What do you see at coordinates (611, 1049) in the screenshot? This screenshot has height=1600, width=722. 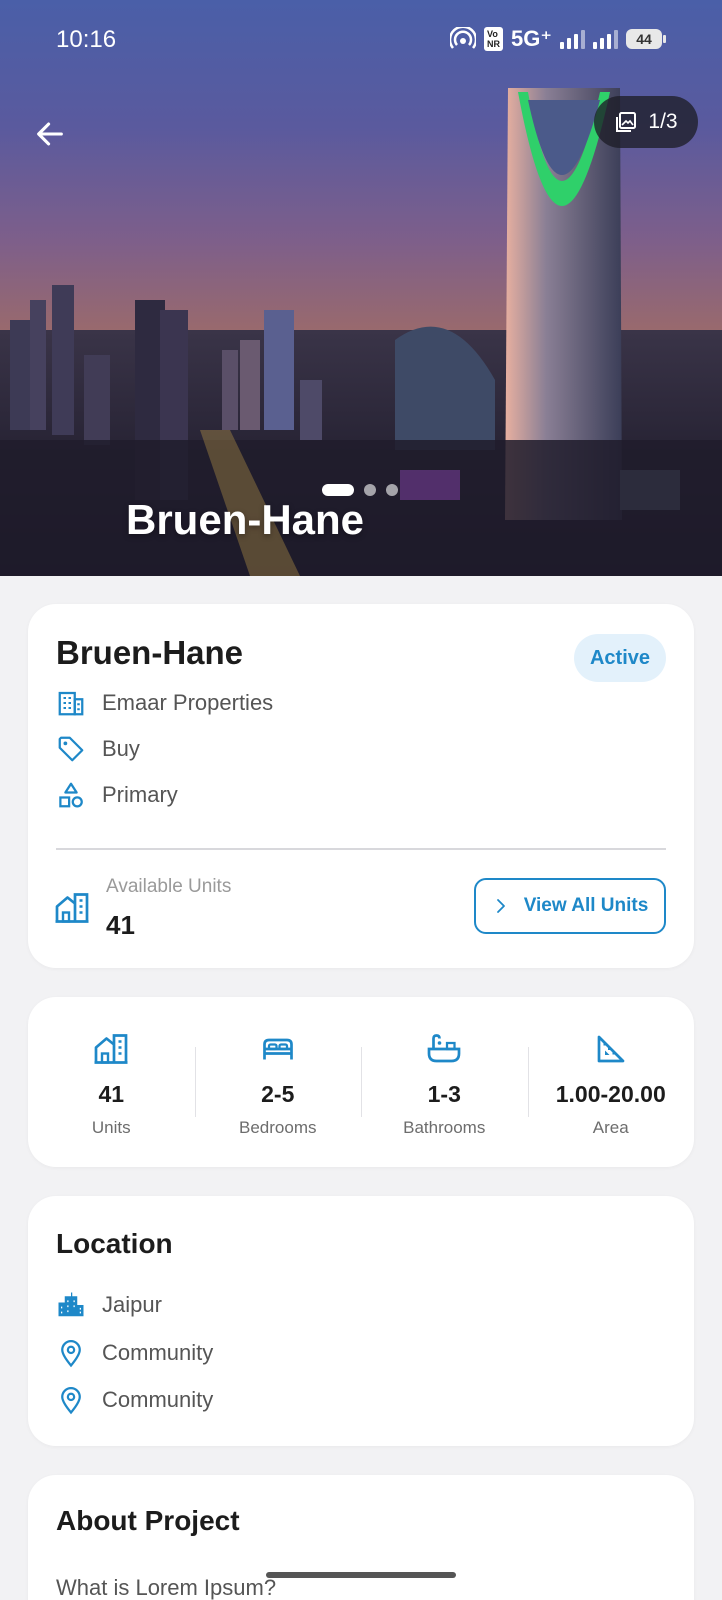 I see `ruler-triangle-icon` at bounding box center [611, 1049].